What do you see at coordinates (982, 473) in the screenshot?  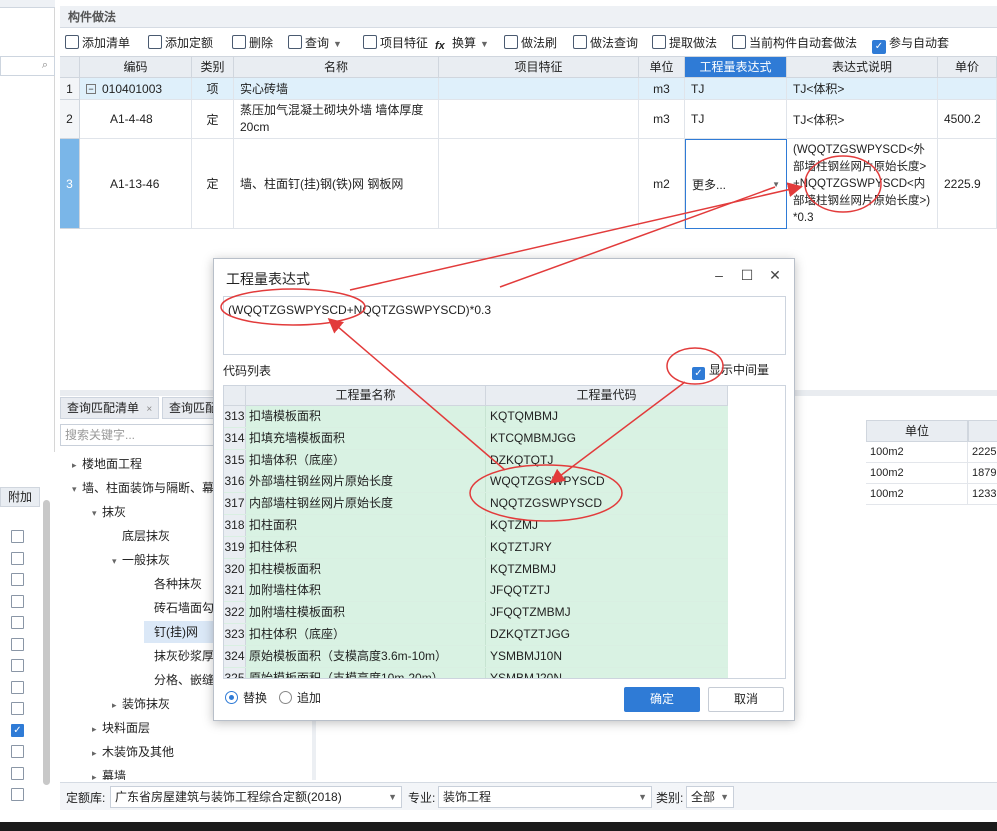 I see `price-cell: 1879.` at bounding box center [982, 473].